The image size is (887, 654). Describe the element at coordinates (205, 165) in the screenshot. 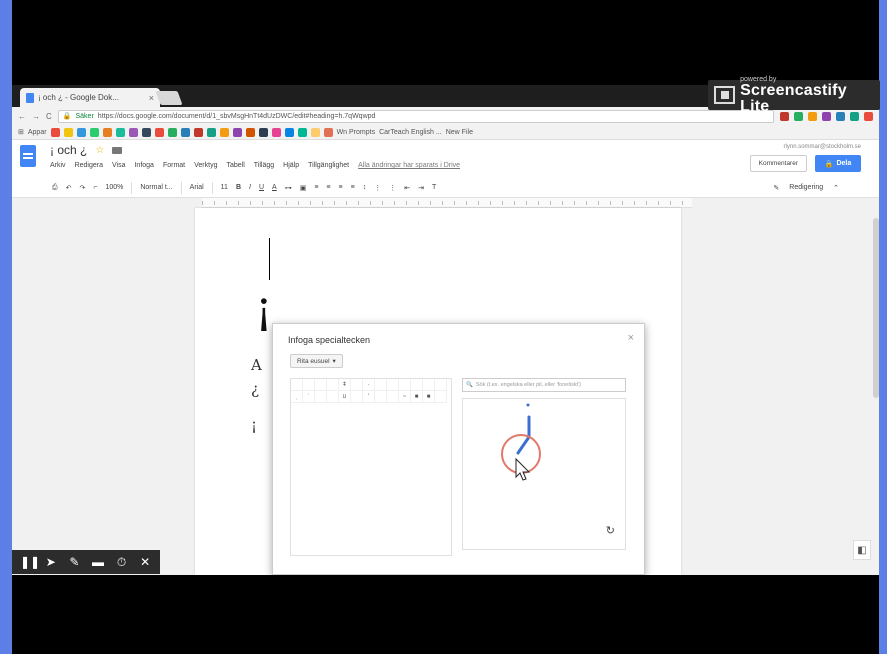

I see `menu-verktyg: Verktyg` at that location.